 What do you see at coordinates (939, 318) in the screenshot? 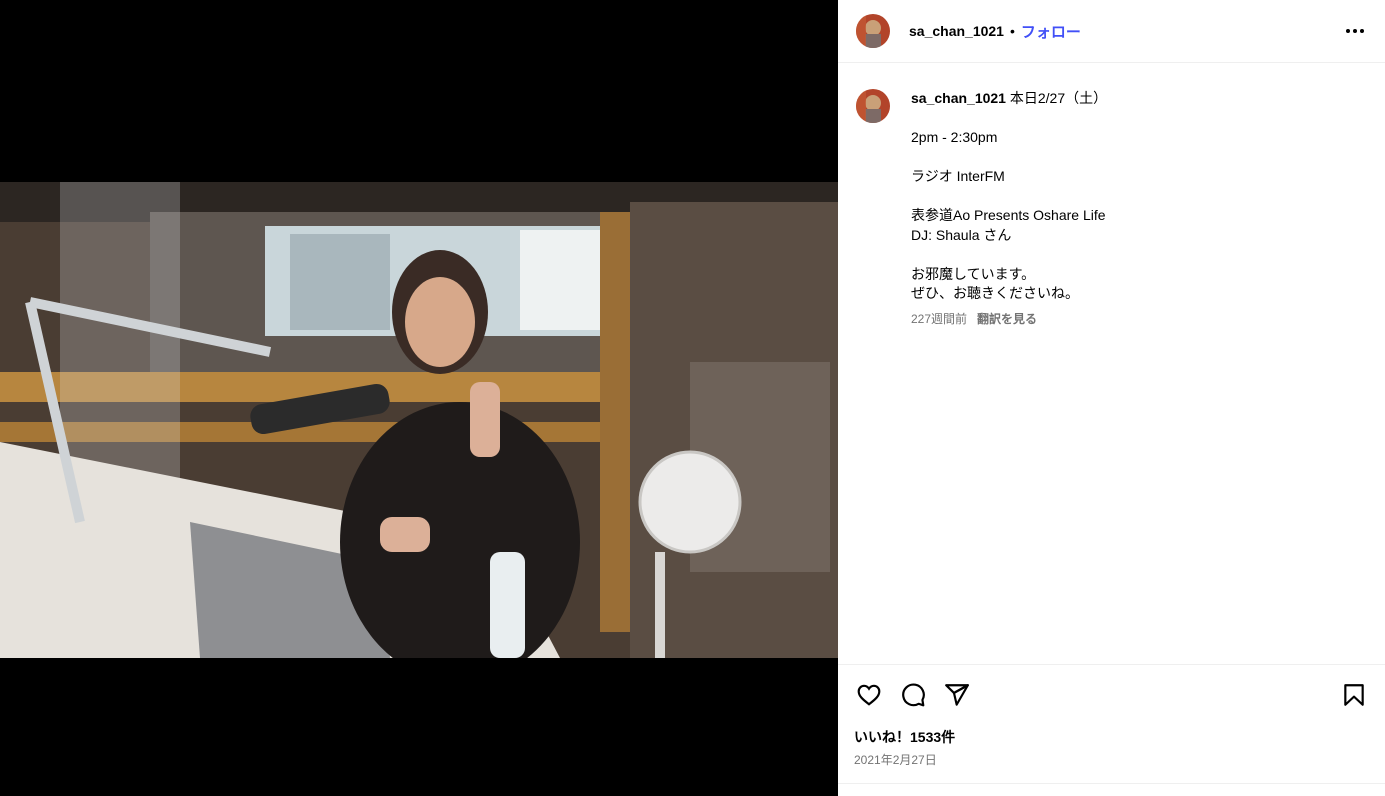
I see `caption-age: 227週間前` at bounding box center [939, 318].